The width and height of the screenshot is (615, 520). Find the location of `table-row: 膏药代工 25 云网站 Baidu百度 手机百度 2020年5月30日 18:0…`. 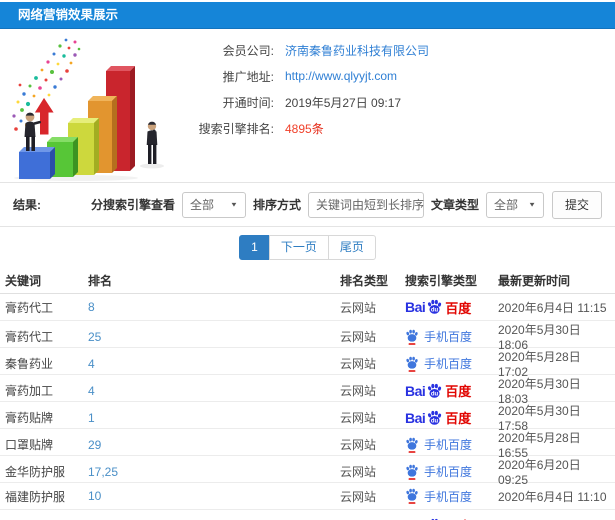

table-row: 膏药代工 25 云网站 Baidu百度 手机百度 2020年5月30日 18:0… is located at coordinates (307, 336).